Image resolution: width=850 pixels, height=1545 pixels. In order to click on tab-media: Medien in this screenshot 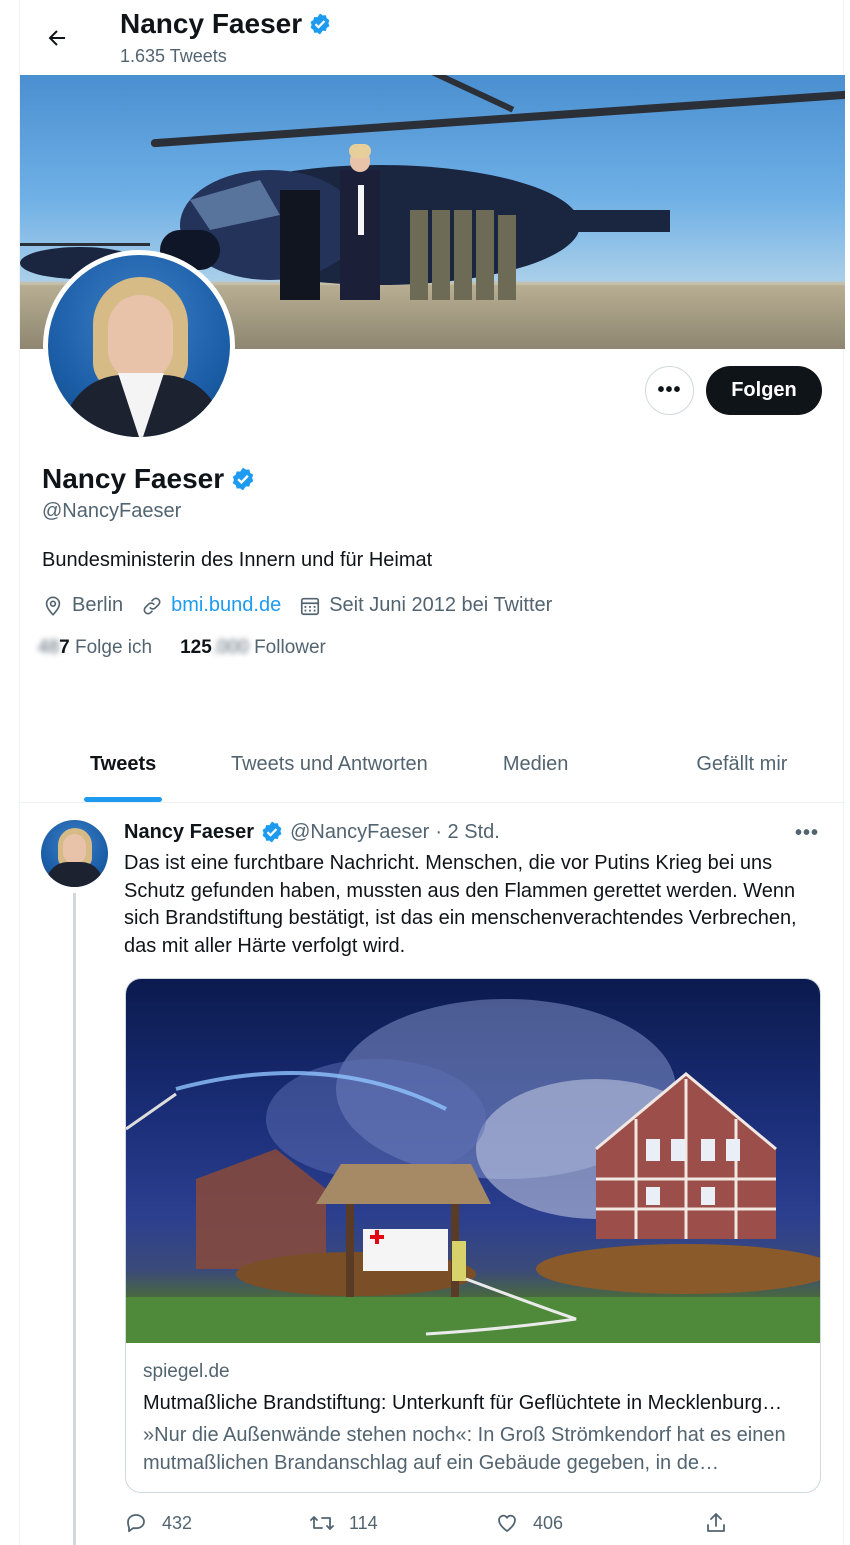, I will do `click(536, 768)`.